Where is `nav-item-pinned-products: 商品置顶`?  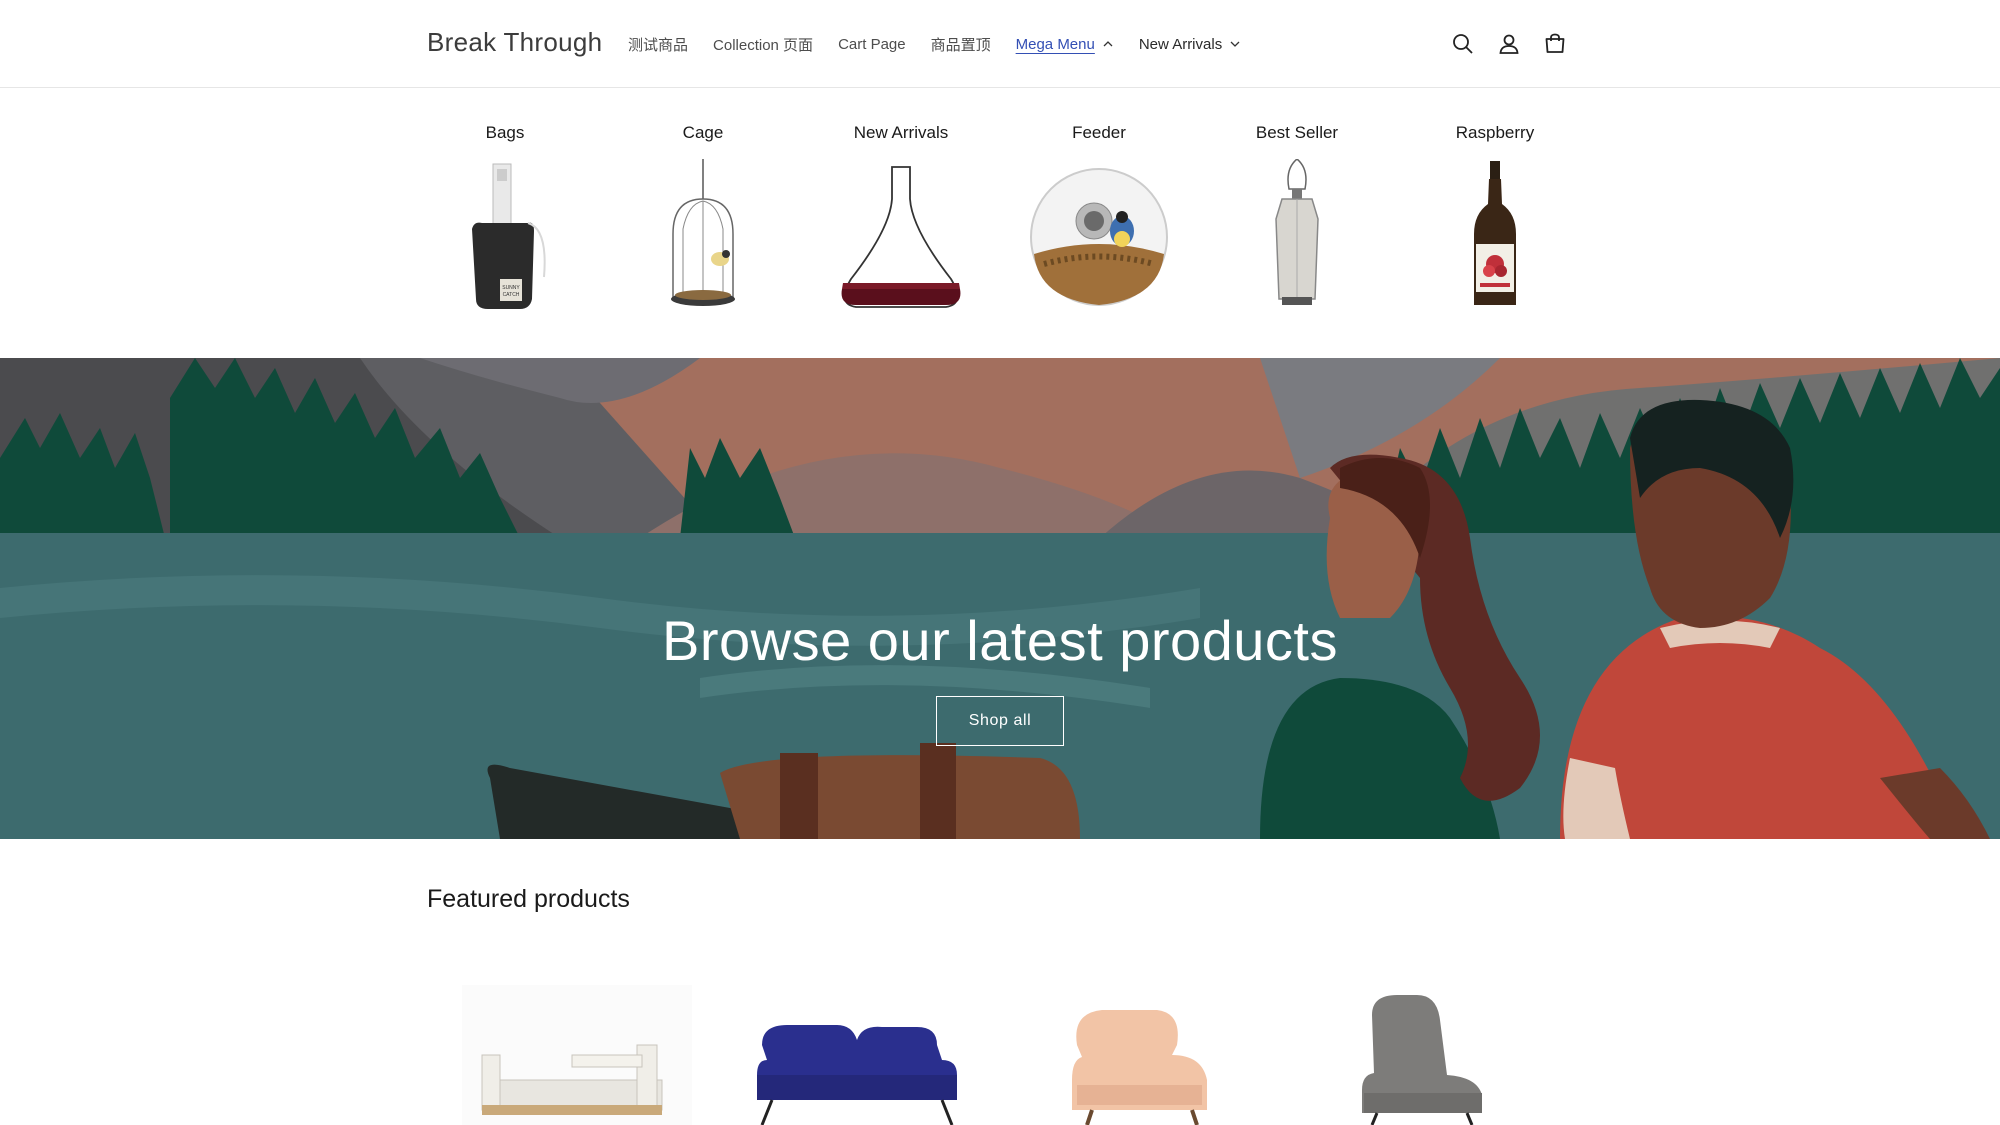 nav-item-pinned-products: 商品置顶 is located at coordinates (961, 44).